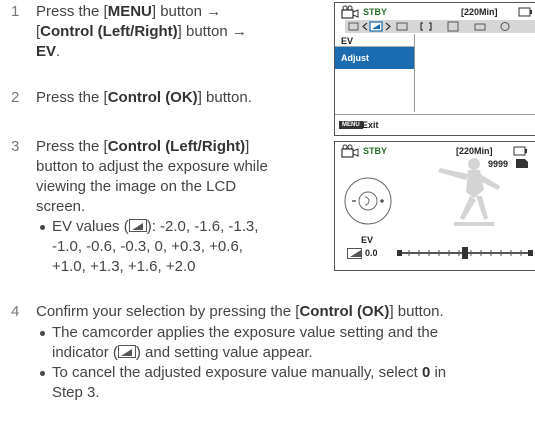 This screenshot has height=421, width=535. What do you see at coordinates (141, 31) in the screenshot?
I see `step-1-line-2: [Control (Left/Right)] button →` at bounding box center [141, 31].